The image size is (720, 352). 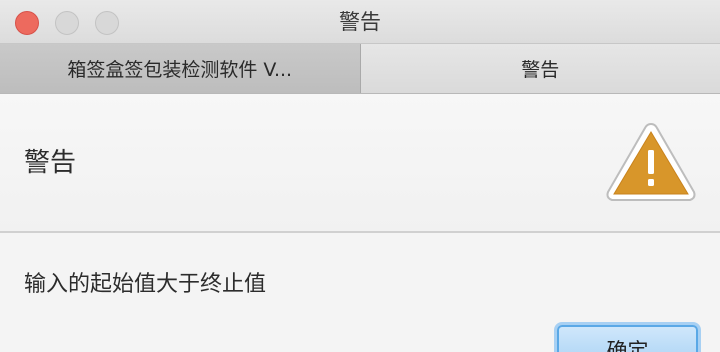 I want to click on tab-warning: 警告, so click(x=540, y=68).